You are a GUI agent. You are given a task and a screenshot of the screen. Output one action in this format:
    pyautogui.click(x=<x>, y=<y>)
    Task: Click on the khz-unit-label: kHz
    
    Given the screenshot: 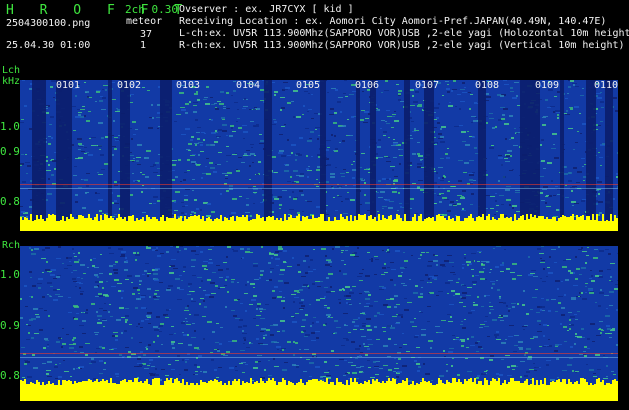 What is the action you would take?
    pyautogui.click(x=11, y=81)
    